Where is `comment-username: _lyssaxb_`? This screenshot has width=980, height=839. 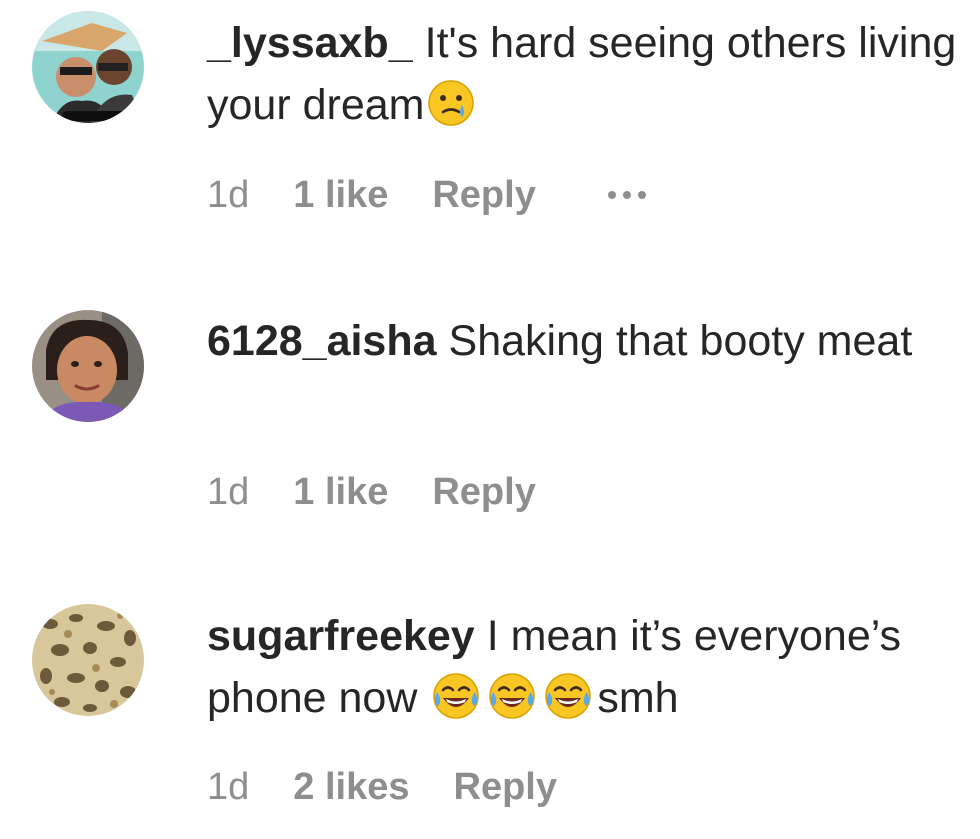
comment-username: _lyssaxb_ is located at coordinates (310, 43).